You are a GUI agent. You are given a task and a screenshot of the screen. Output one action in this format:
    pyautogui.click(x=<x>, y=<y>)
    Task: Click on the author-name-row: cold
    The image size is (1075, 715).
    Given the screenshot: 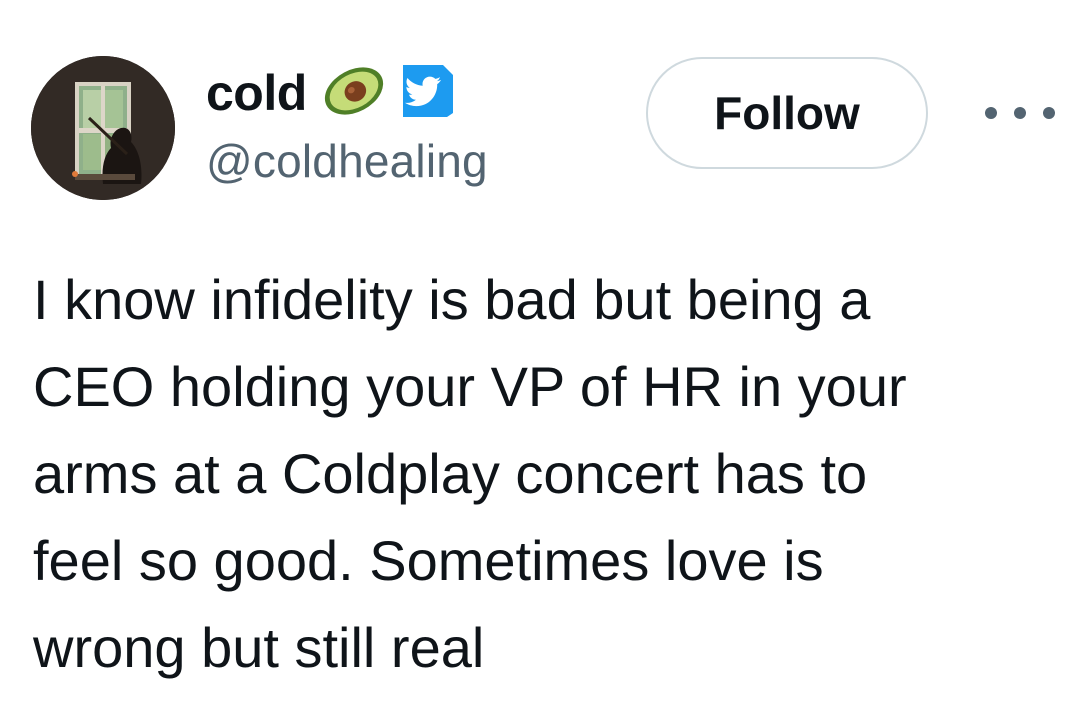 What is the action you would take?
    pyautogui.click(x=330, y=93)
    